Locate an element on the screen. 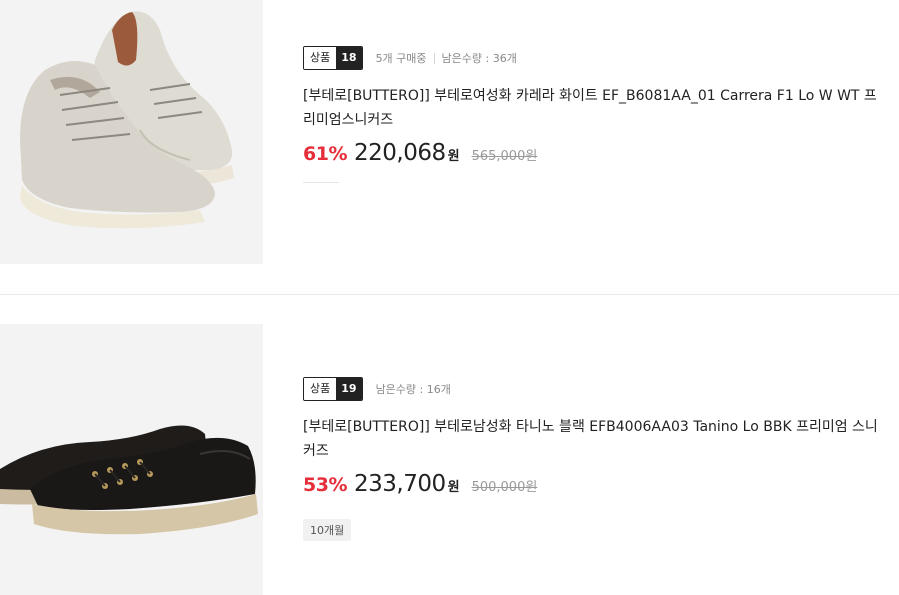 This screenshot has width=899, height=595. product-badge: 상품 18 is located at coordinates (333, 58).